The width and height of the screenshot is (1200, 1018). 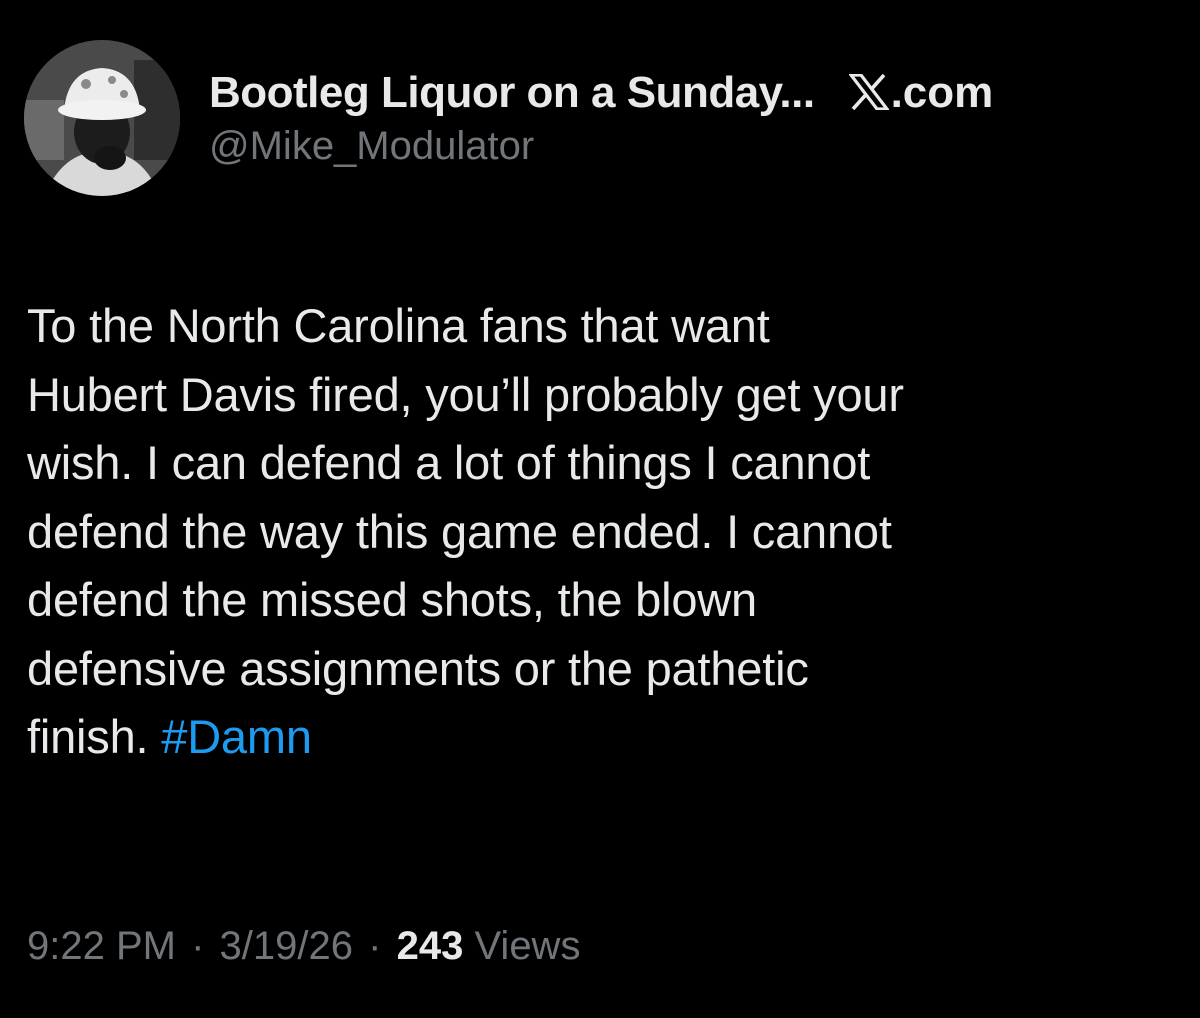 I want to click on x-domain-suffix: .com, so click(x=942, y=92).